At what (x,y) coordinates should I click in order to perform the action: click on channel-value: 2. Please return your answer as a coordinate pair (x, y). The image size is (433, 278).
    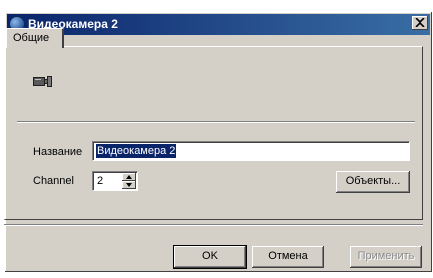
    Looking at the image, I should click on (100, 181).